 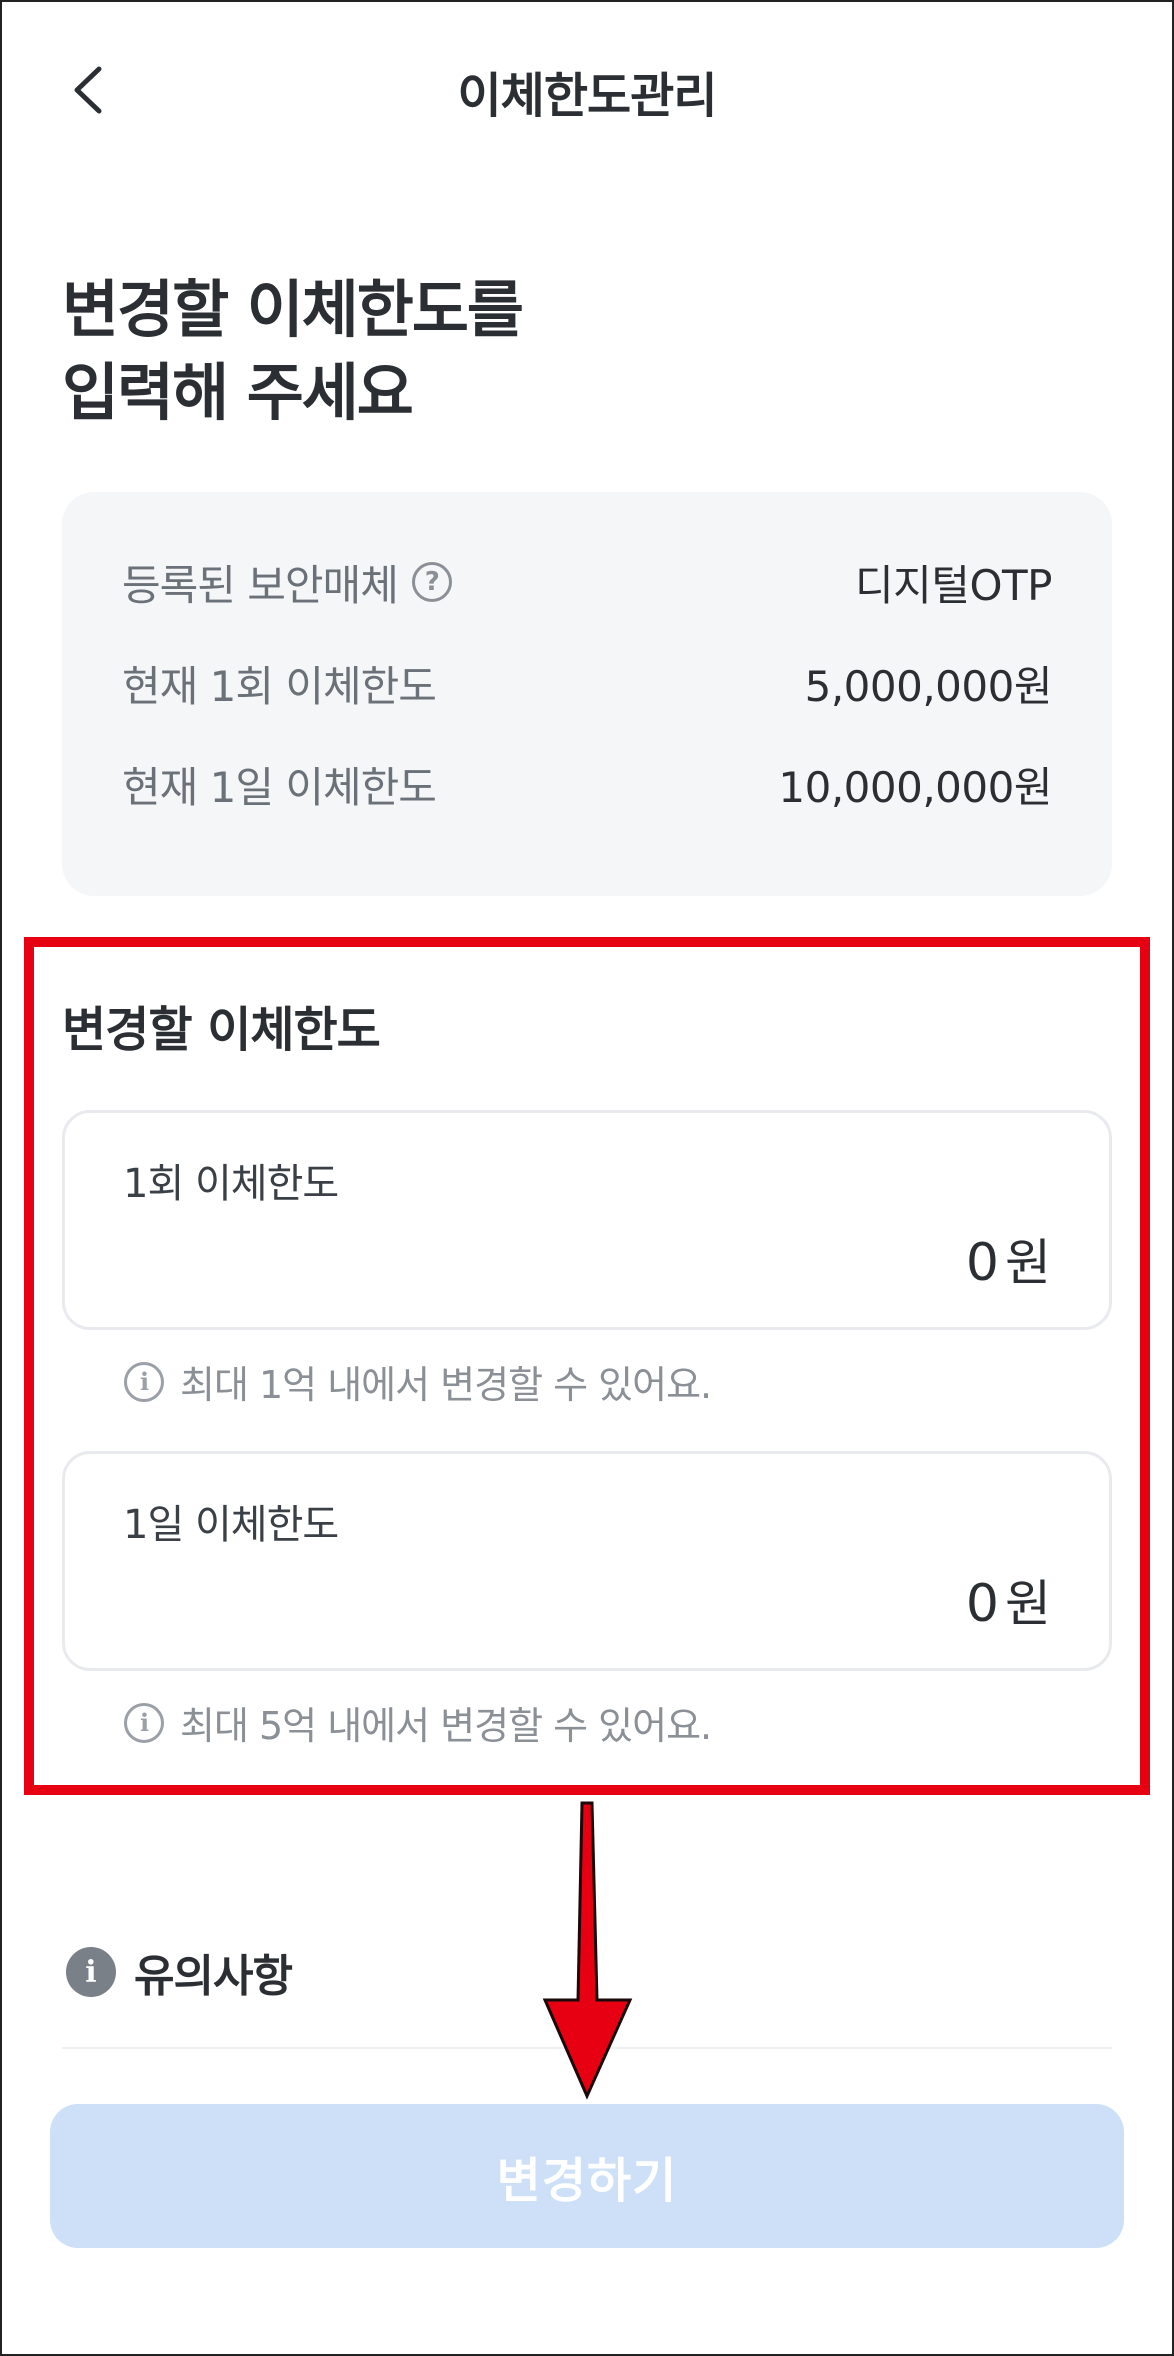 I want to click on annotation-arrow, so click(x=587, y=1950).